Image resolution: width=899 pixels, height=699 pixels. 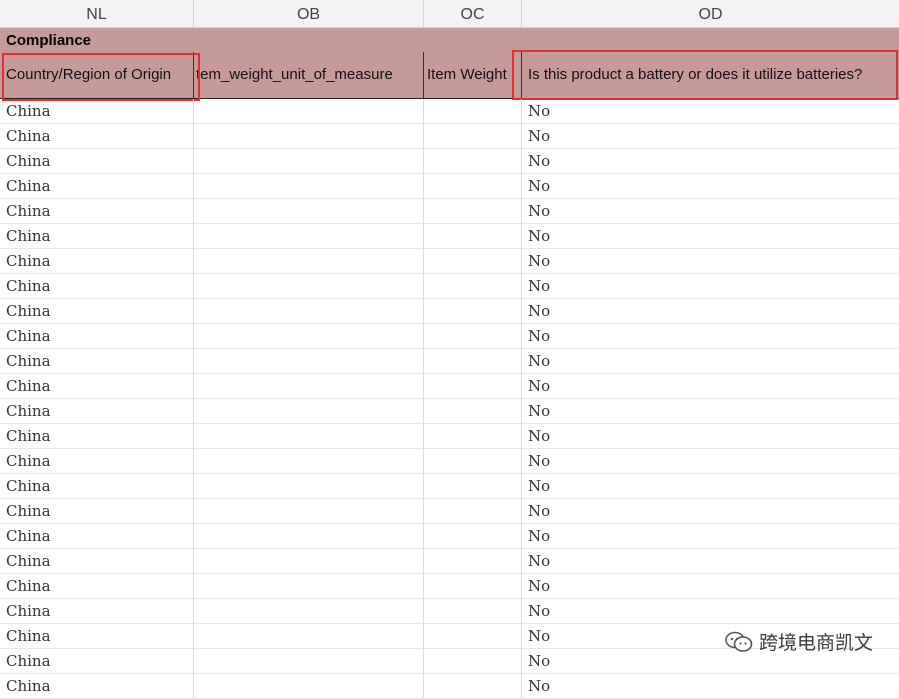 I want to click on column-header-ob: OB, so click(x=309, y=13).